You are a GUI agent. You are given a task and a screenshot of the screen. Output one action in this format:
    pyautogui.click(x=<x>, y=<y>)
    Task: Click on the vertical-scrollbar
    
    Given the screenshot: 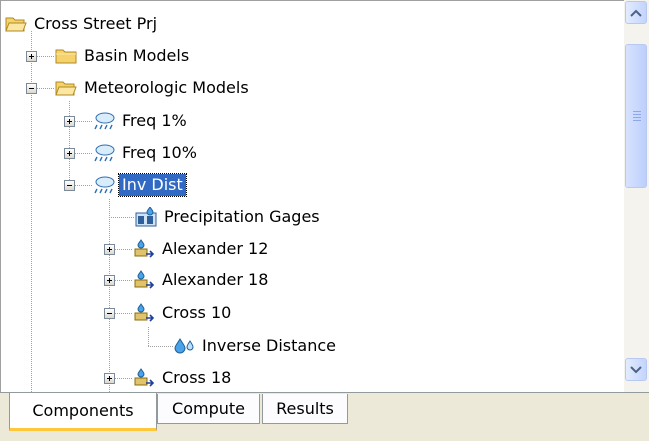 What is the action you would take?
    pyautogui.click(x=636, y=196)
    